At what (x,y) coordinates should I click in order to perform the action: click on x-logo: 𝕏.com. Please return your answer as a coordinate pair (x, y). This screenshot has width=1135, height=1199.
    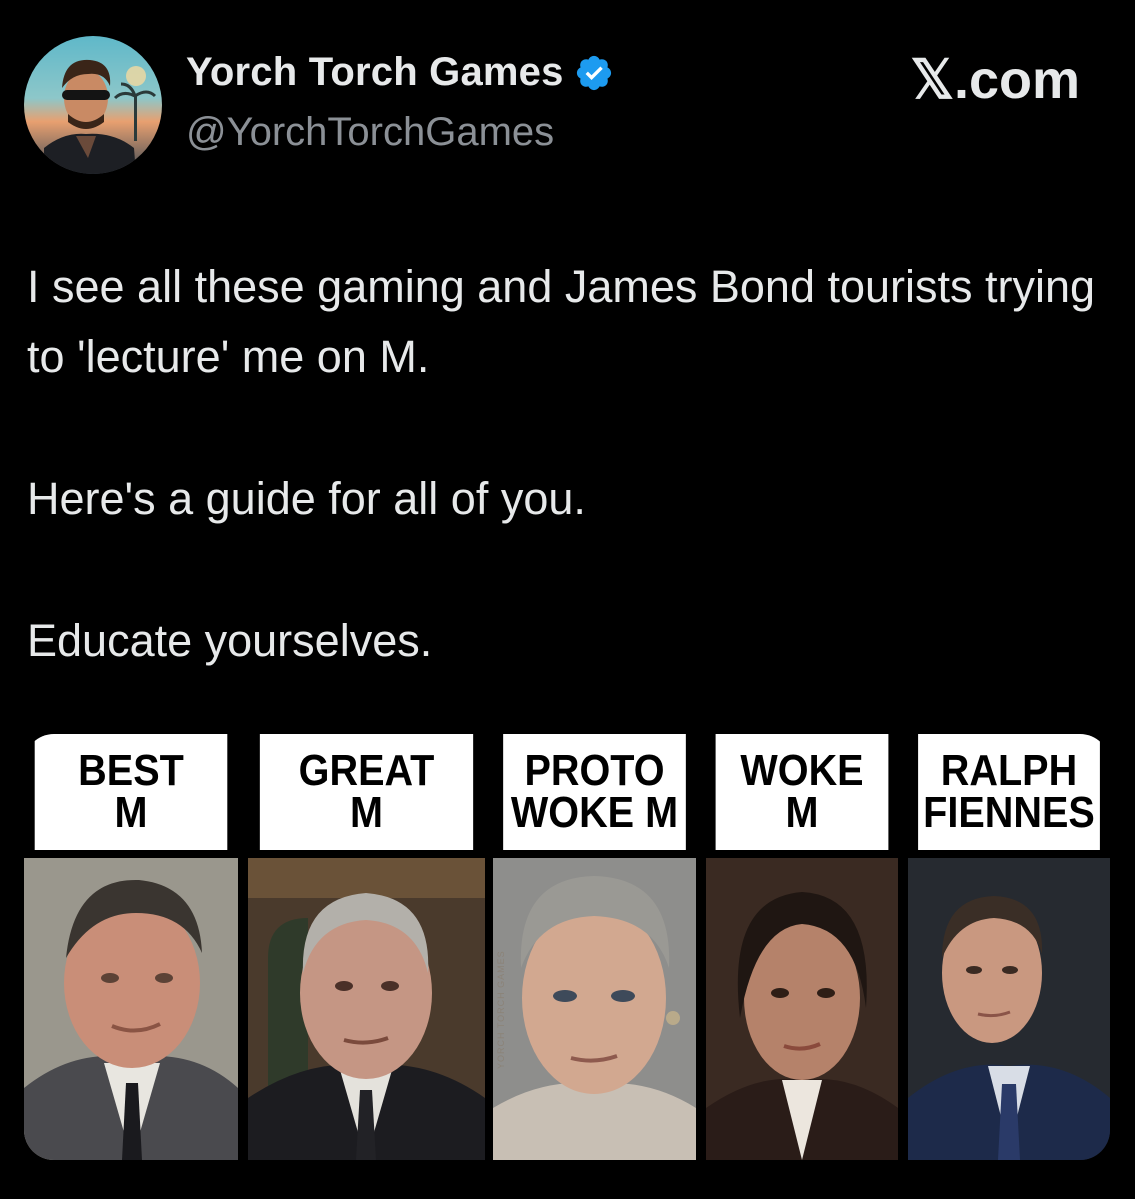
    Looking at the image, I should click on (995, 80).